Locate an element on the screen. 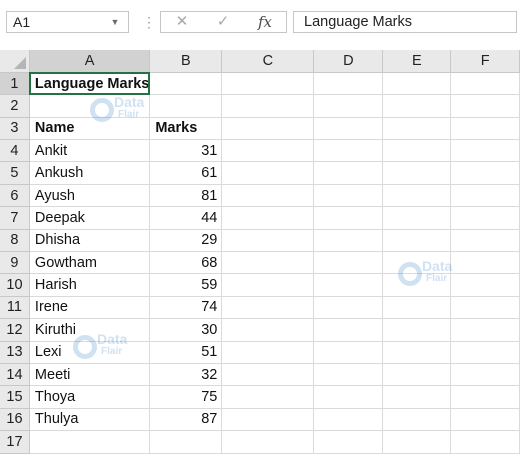  cell-a: Ankush is located at coordinates (90, 173).